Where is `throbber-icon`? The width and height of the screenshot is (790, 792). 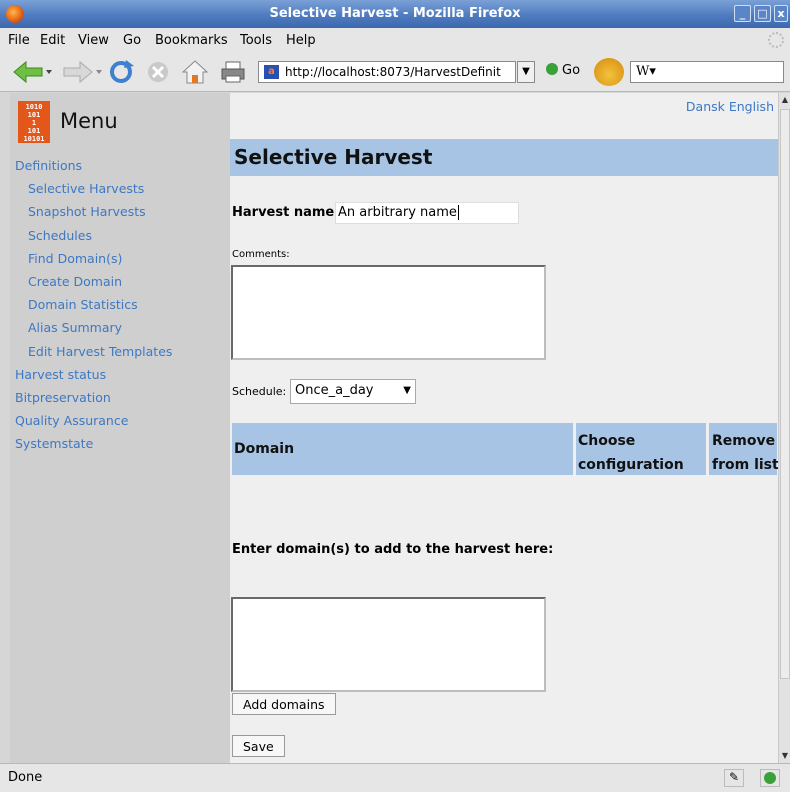 throbber-icon is located at coordinates (776, 40).